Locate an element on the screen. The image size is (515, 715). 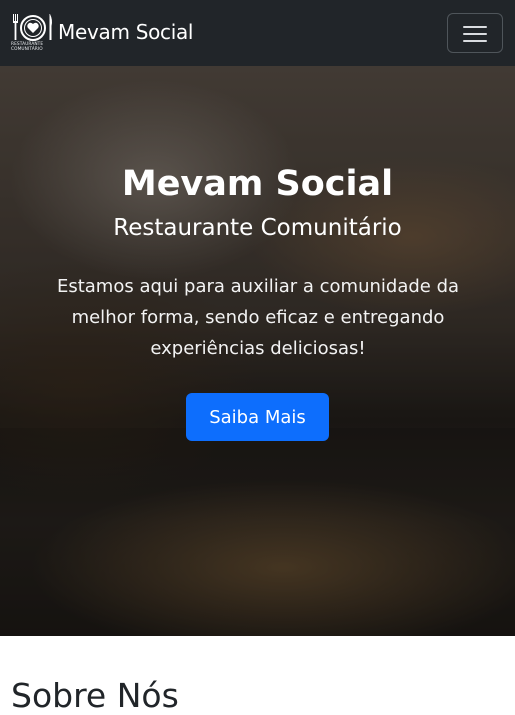
plate-fork-knife-icon is located at coordinates (32, 27).